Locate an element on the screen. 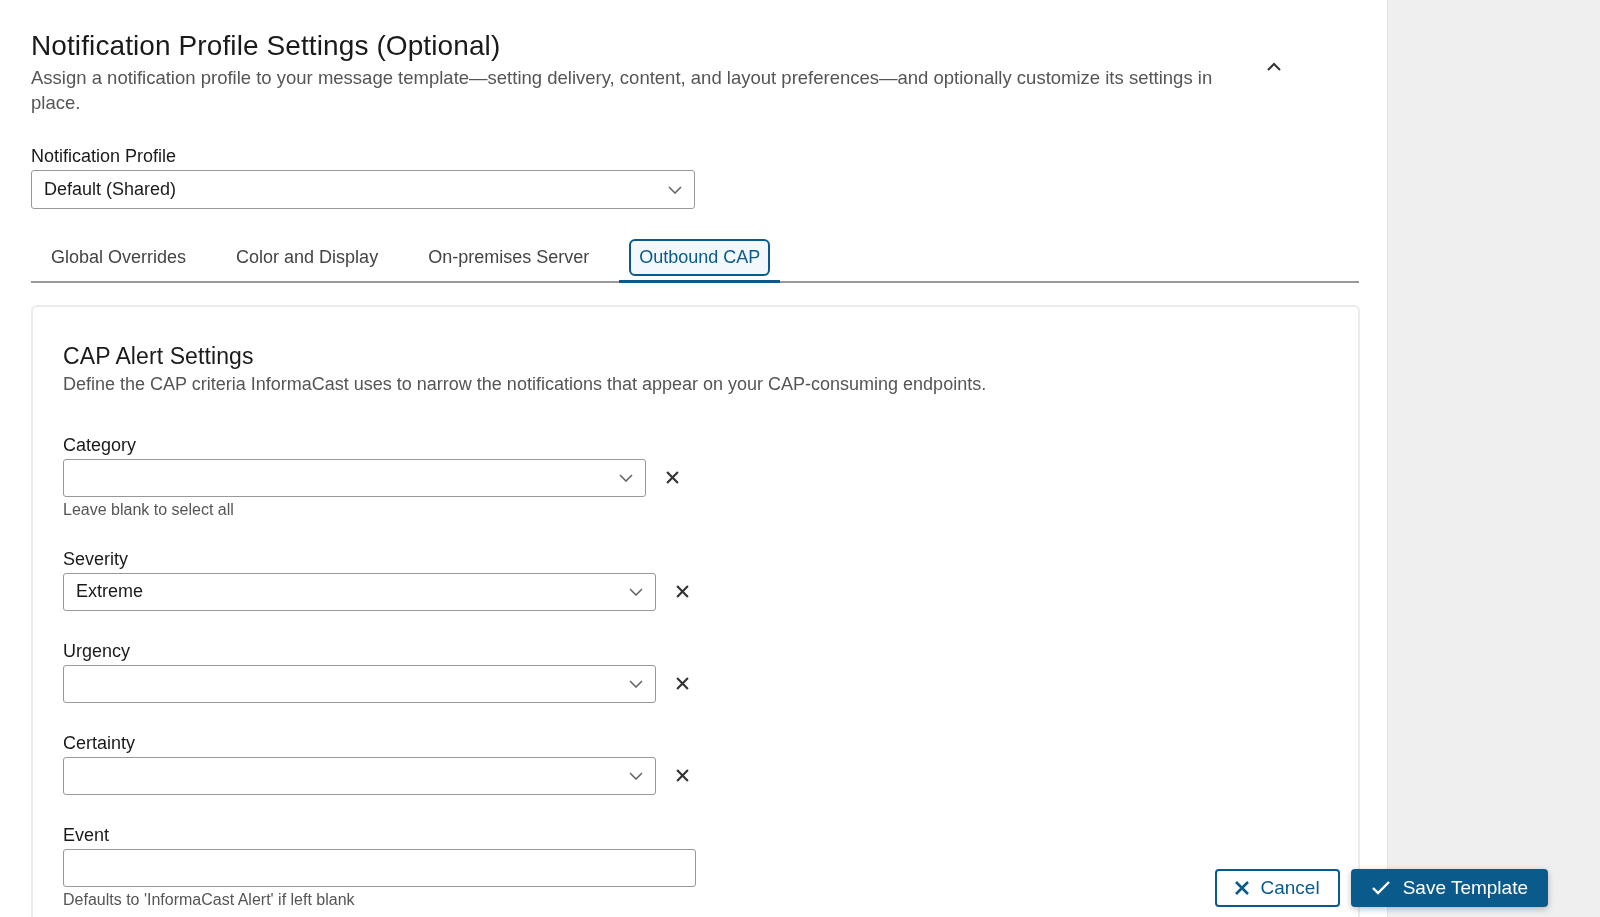  card-title: CAP Alert Settings is located at coordinates (159, 357).